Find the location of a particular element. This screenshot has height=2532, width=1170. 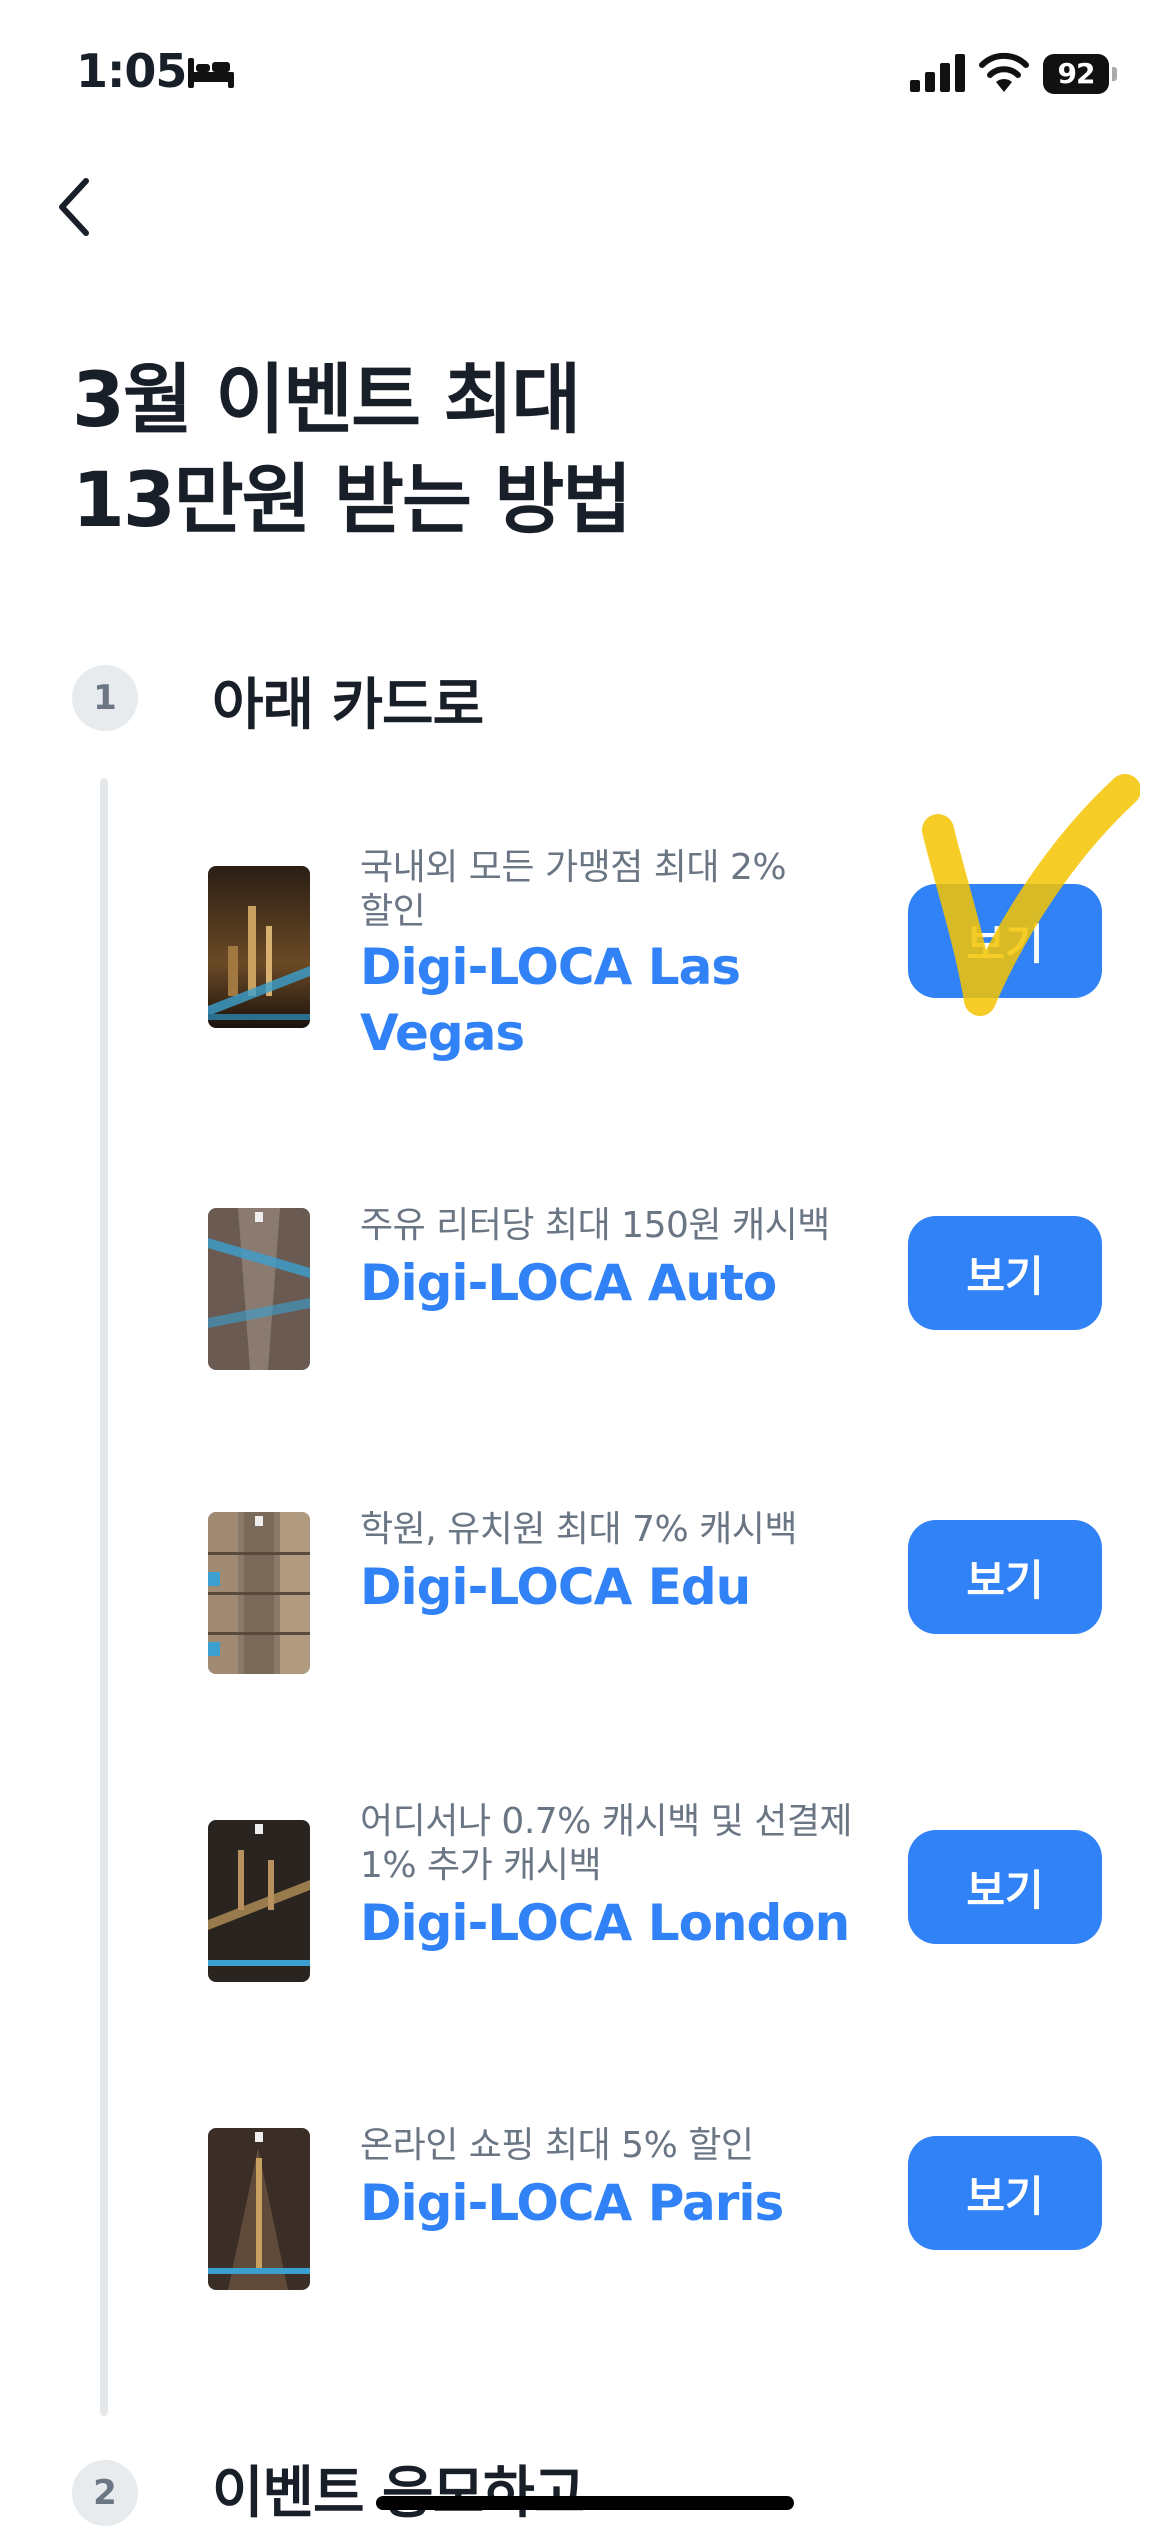

card-item-paris: 온라인 쇼핑 최대 5% 할인 Digi-LOCA Paris 보기 is located at coordinates (660, 2214).